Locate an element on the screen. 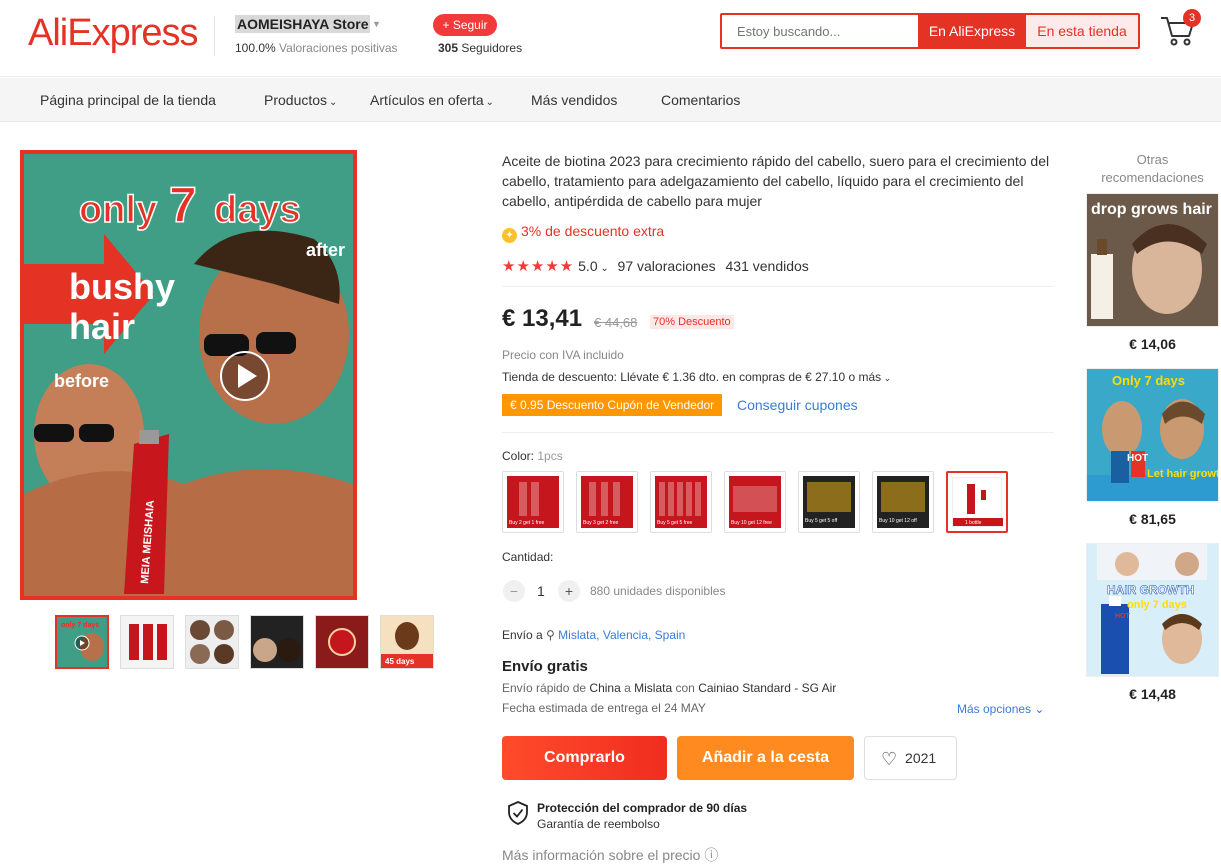 This screenshot has height=865, width=1221. store-name: AOMEISHAYA Store is located at coordinates (303, 24).